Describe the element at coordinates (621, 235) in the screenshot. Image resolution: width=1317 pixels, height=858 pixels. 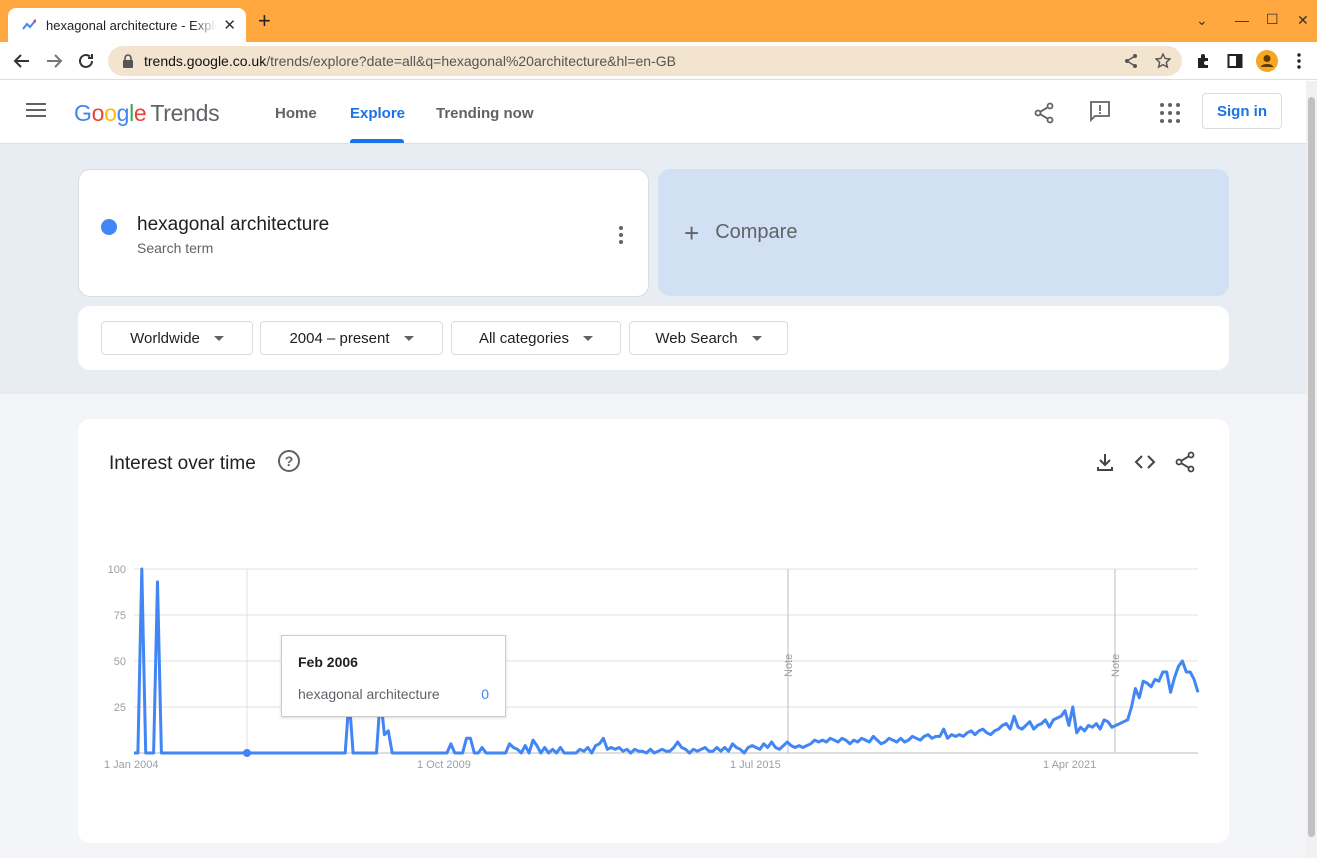
I see `more-vert-icon` at that location.